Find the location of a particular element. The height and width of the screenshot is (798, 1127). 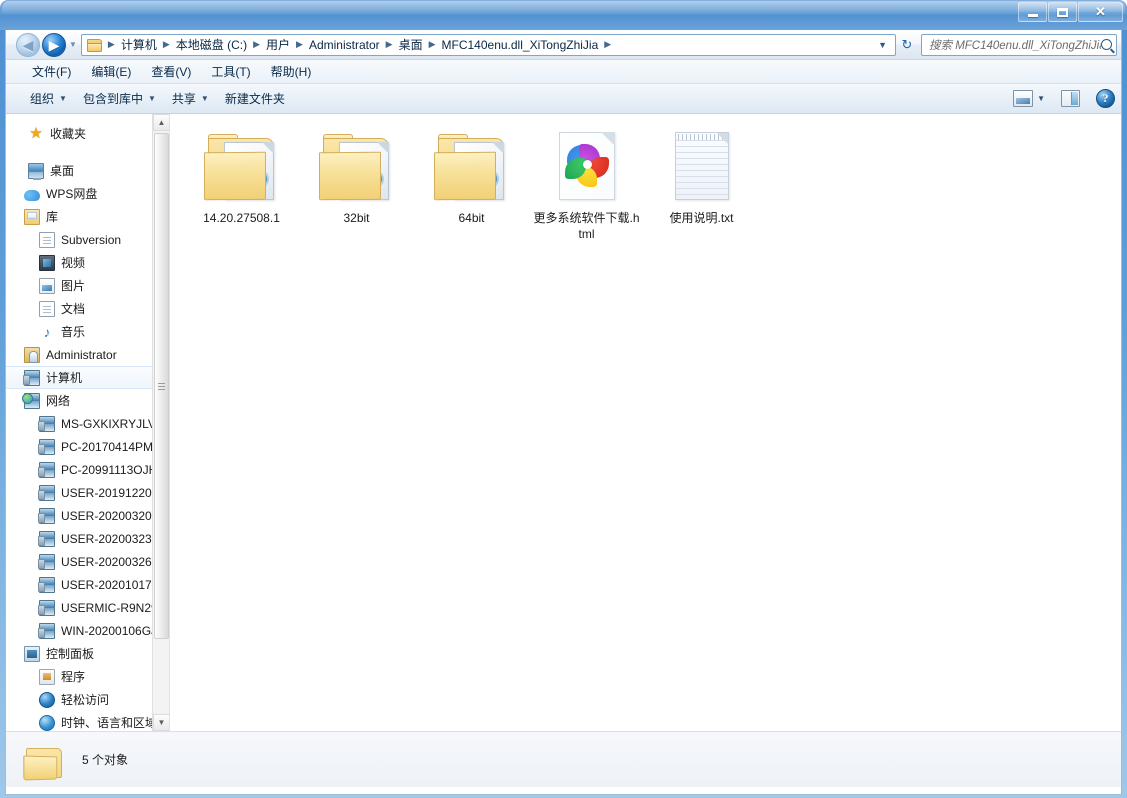

breadcrumb-item-local-disk: 本地磁盘 (C:) is located at coordinates (211, 44).